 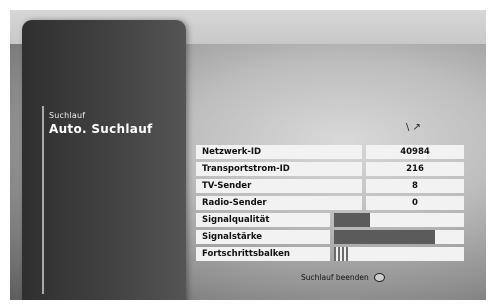 What do you see at coordinates (399, 254) in the screenshot?
I see `progress-bar` at bounding box center [399, 254].